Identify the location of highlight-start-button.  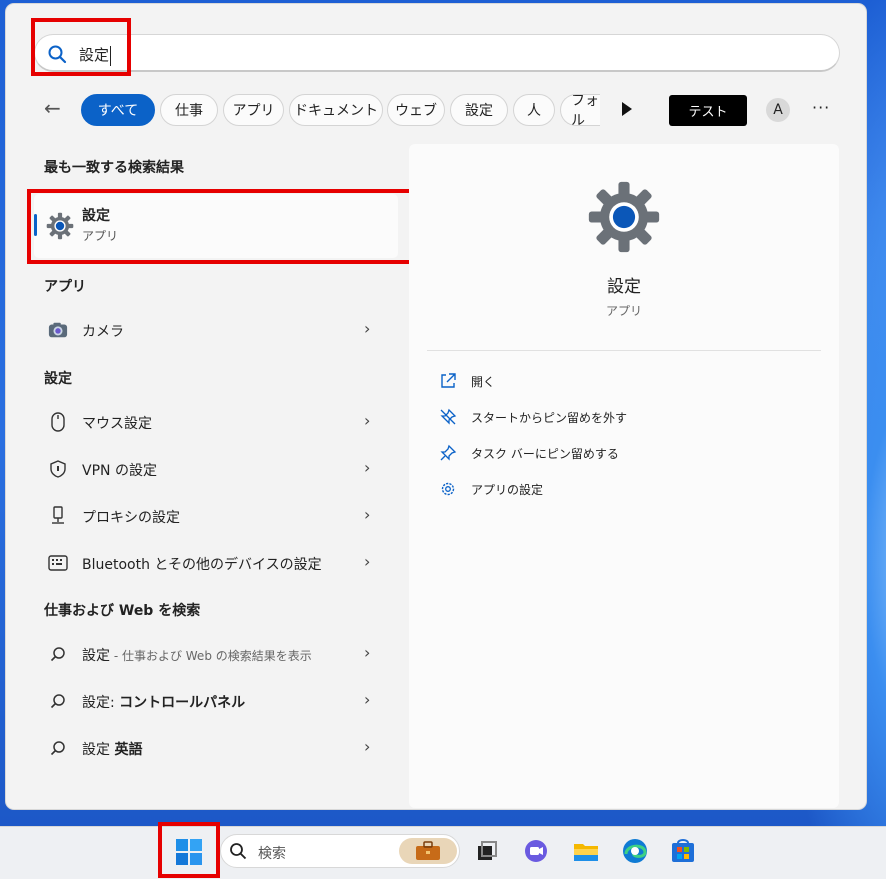
(189, 850).